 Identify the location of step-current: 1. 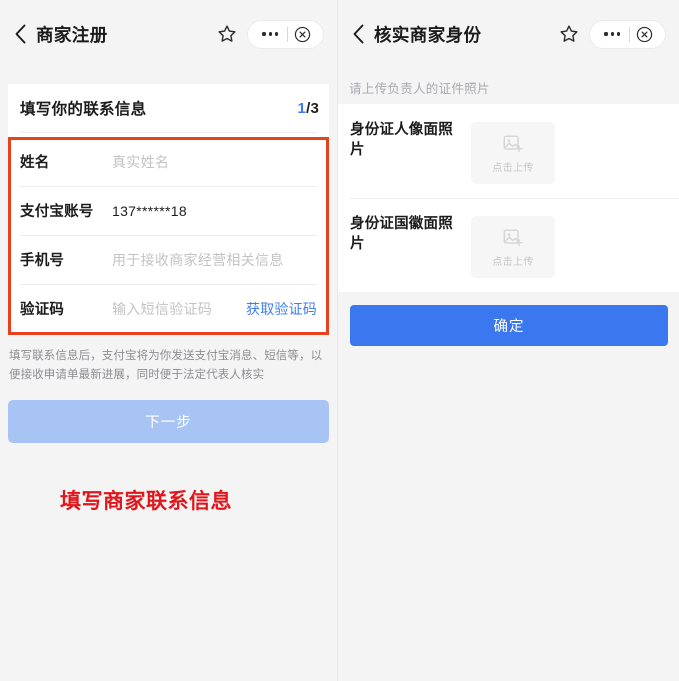
(302, 108).